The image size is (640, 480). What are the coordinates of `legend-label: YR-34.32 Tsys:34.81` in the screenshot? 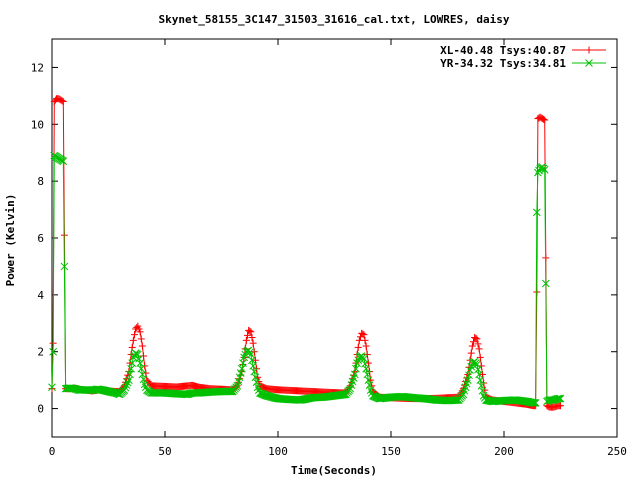 It's located at (503, 63).